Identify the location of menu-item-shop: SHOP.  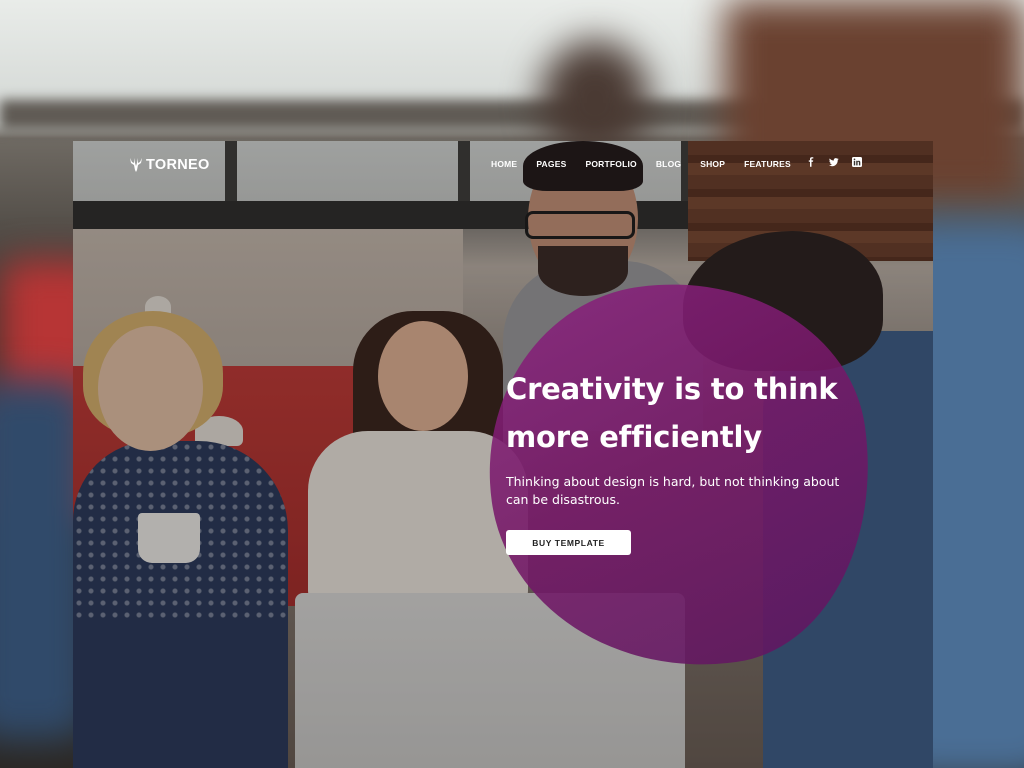
(712, 164).